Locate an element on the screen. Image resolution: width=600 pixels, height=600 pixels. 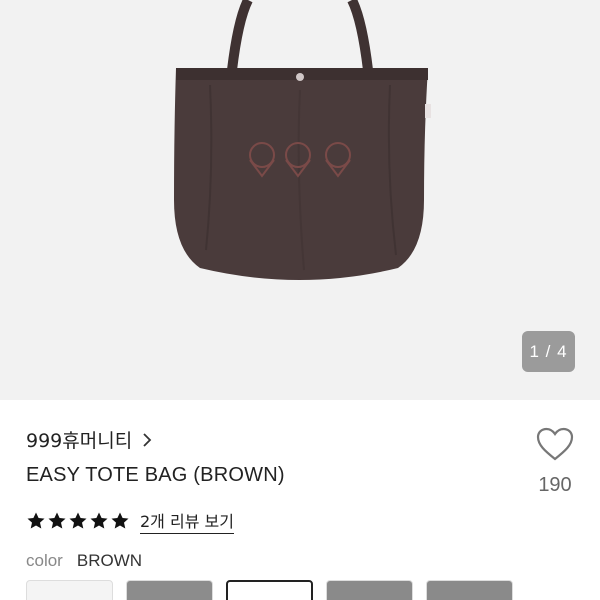
brand-name: 999휴머니티 is located at coordinates (79, 441).